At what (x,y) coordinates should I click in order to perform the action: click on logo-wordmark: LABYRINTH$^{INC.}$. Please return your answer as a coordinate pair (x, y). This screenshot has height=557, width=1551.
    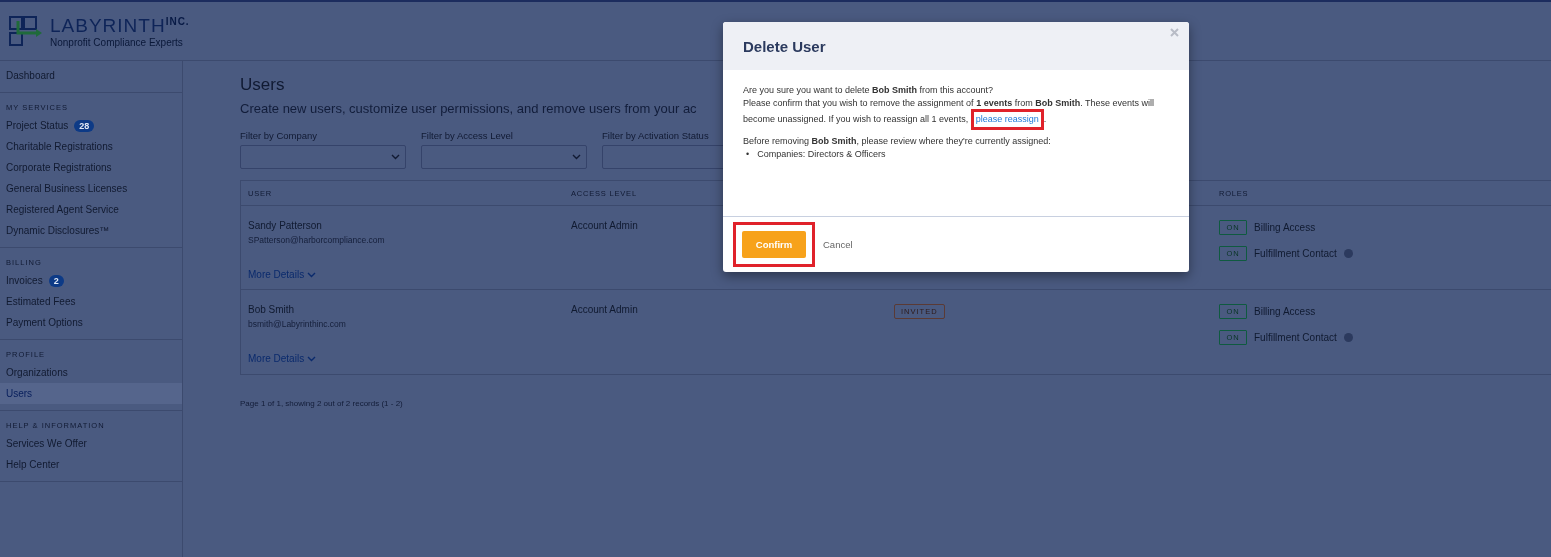
    Looking at the image, I should click on (120, 25).